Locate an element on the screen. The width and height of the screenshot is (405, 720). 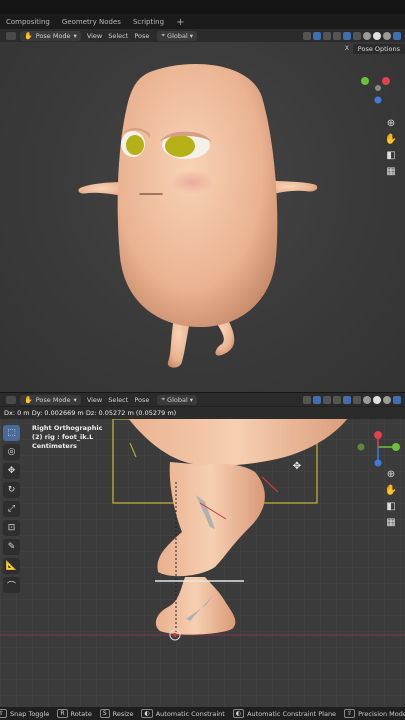
rotate-tool-button: ↻ is located at coordinates (11, 490).